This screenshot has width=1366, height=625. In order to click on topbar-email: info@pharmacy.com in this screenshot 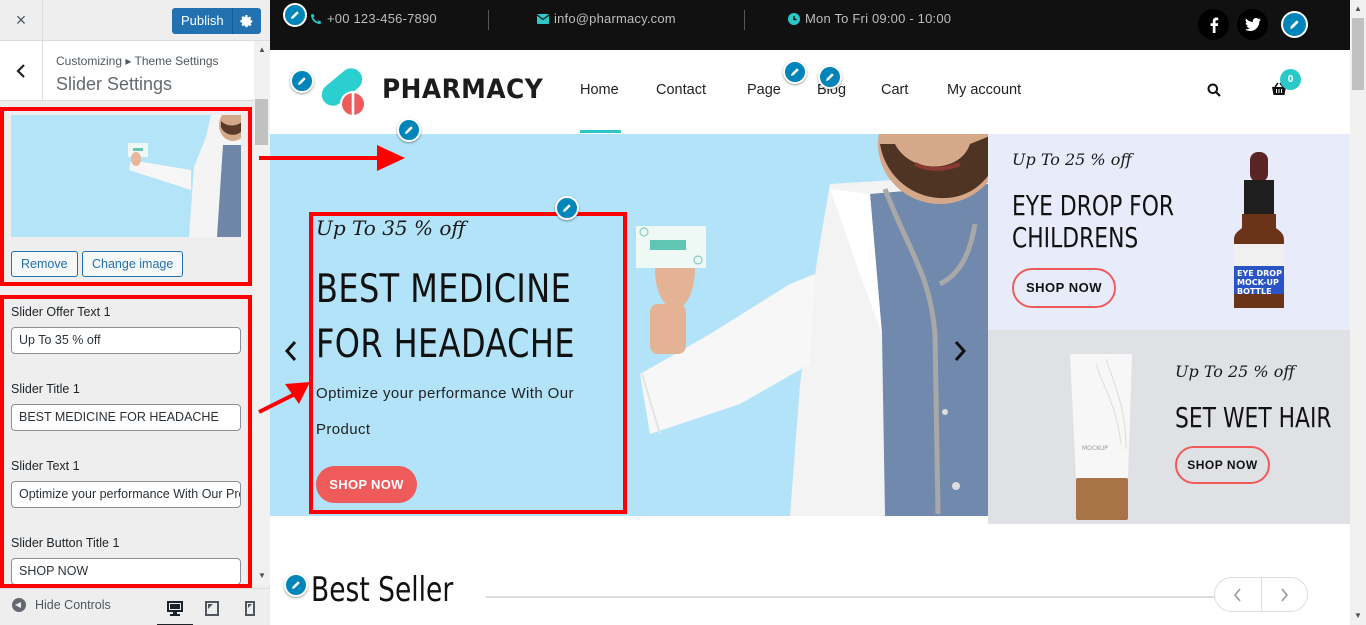, I will do `click(606, 18)`.